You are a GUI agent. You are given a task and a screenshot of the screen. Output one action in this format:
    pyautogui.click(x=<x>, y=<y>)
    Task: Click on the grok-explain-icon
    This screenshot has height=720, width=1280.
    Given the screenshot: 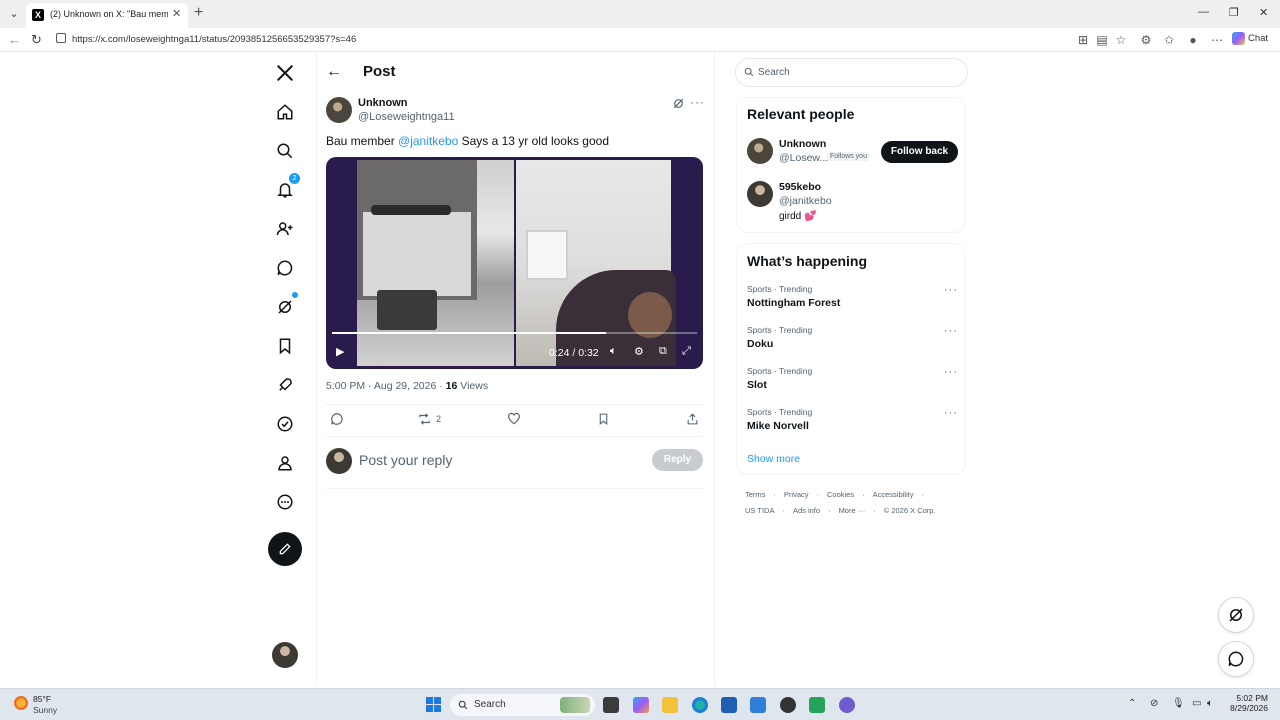 What is the action you would take?
    pyautogui.click(x=678, y=106)
    